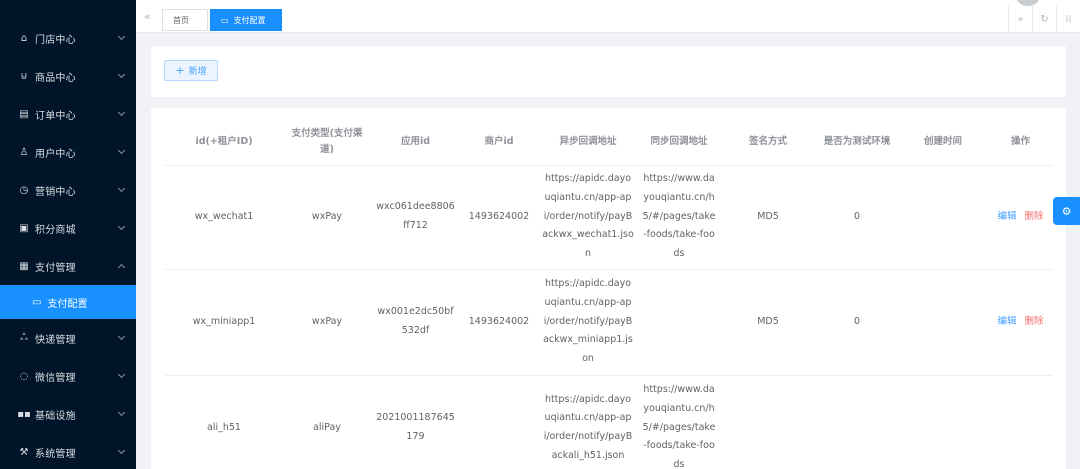  What do you see at coordinates (24, 114) in the screenshot?
I see `clipboard-icon: ▤` at bounding box center [24, 114].